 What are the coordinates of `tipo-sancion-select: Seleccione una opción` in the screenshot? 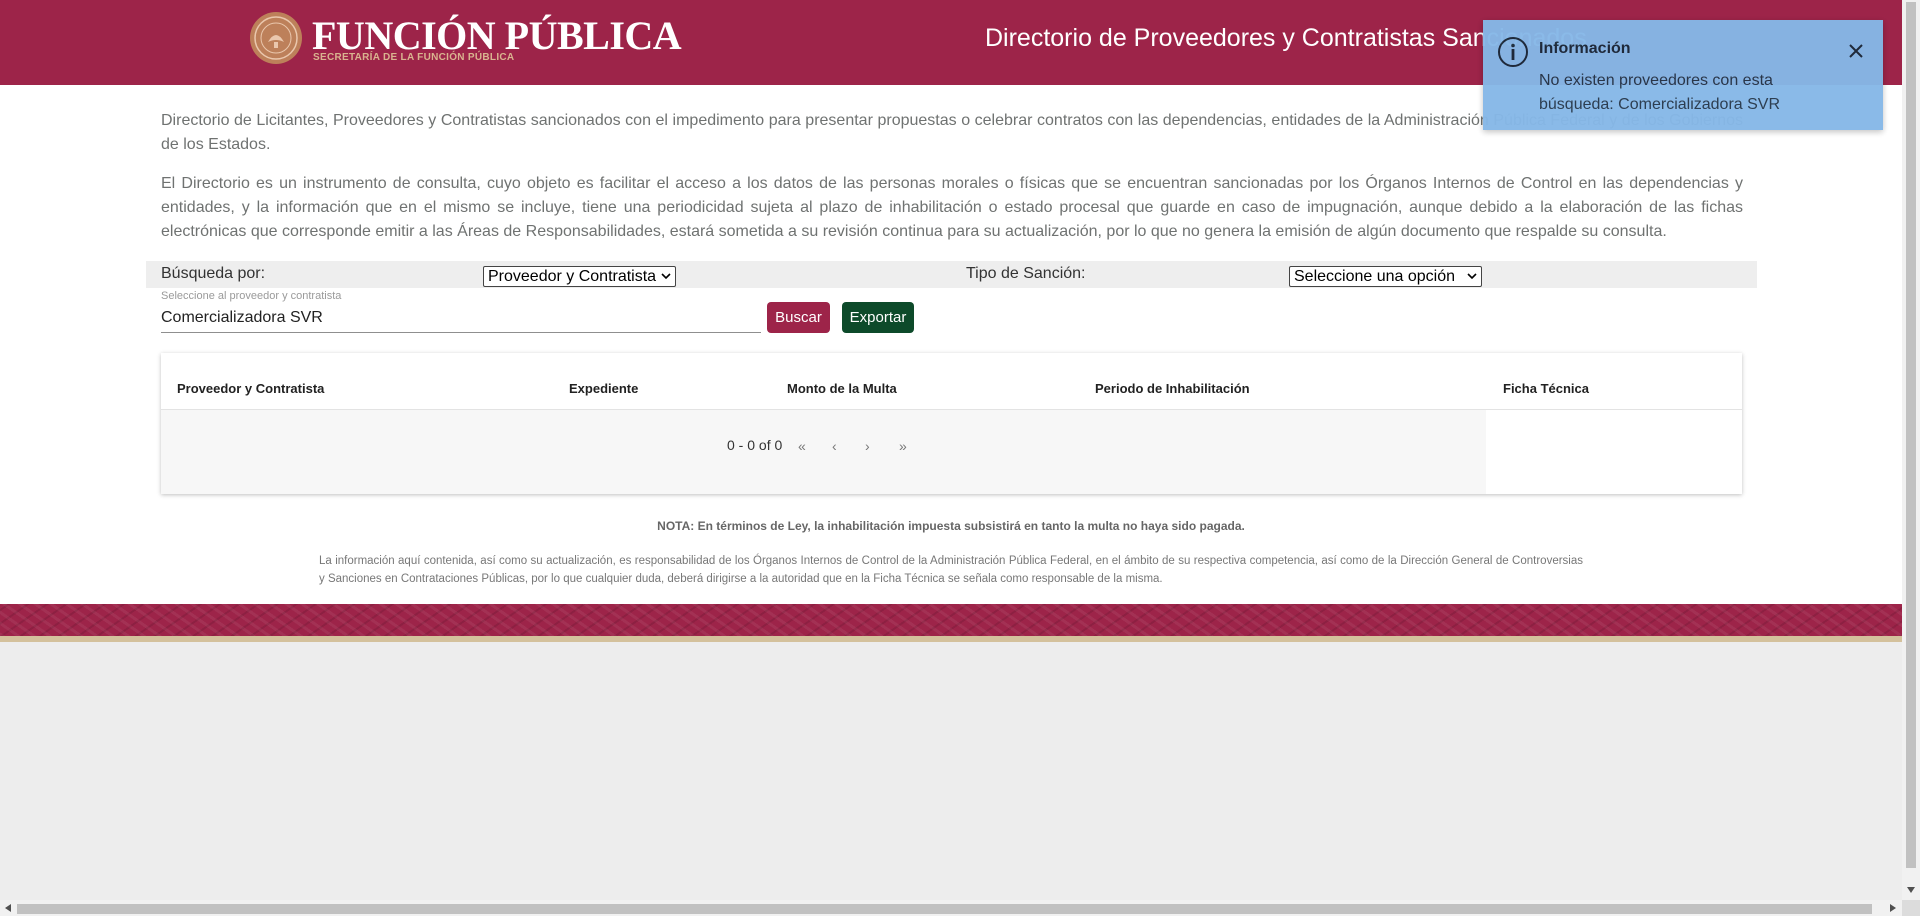 It's located at (1385, 276).